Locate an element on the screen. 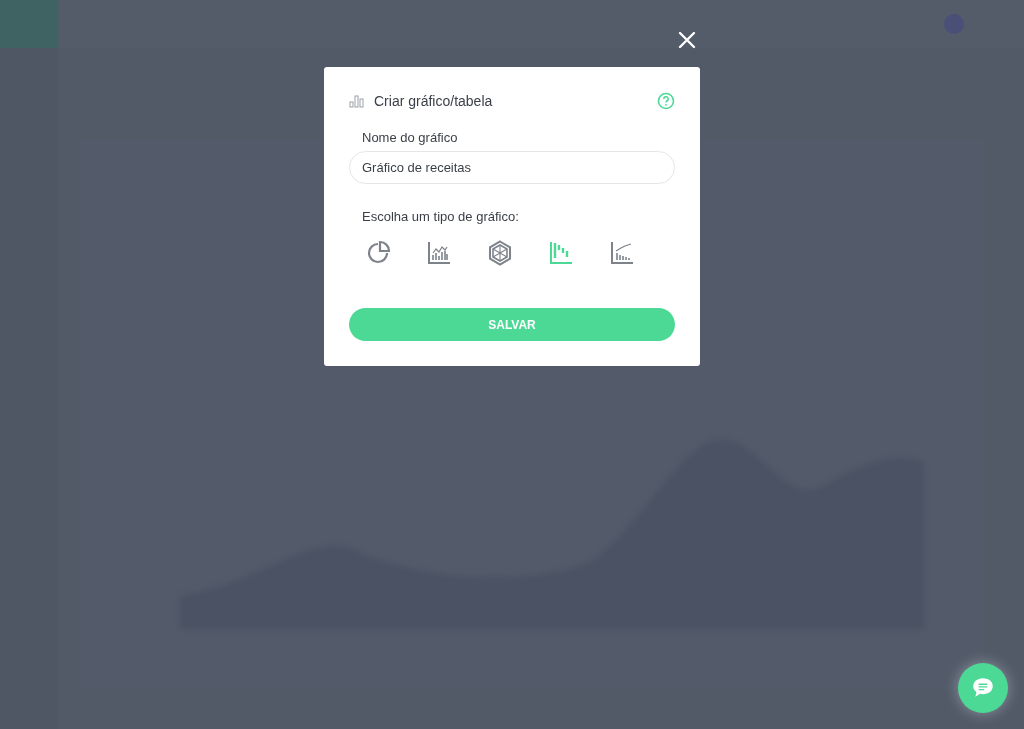  modal-title: Criar gráfico/tabela is located at coordinates (434, 101).